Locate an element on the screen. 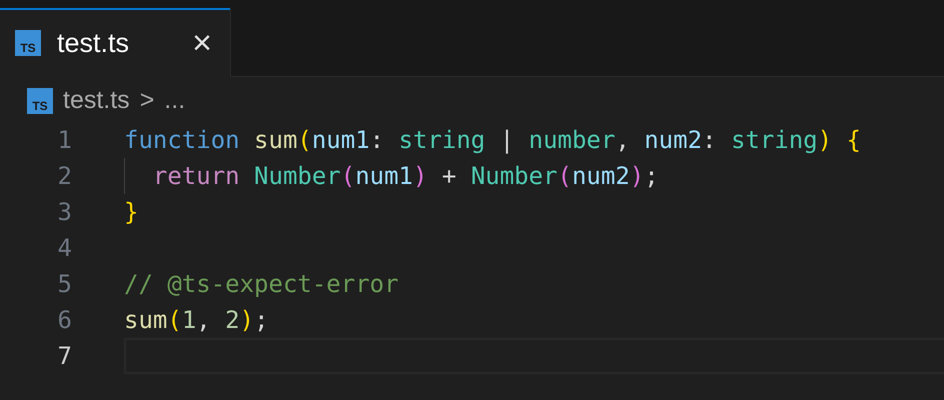 This screenshot has width=944, height=400. line-number: 3 is located at coordinates (64, 212).